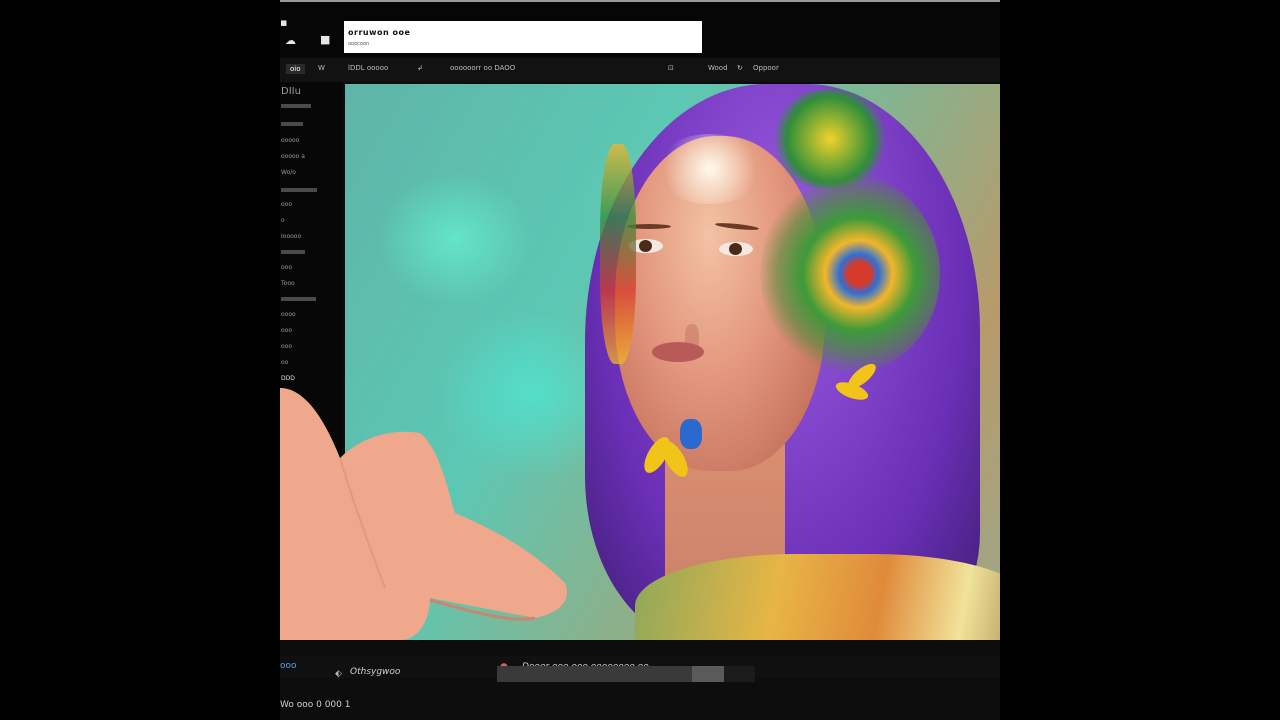 The image size is (1280, 720). Describe the element at coordinates (288, 173) in the screenshot. I see `sidebar-item: Wo/o` at that location.